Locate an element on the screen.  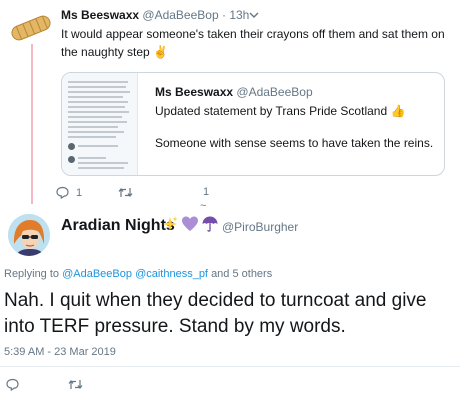
divider is located at coordinates (230, 366).